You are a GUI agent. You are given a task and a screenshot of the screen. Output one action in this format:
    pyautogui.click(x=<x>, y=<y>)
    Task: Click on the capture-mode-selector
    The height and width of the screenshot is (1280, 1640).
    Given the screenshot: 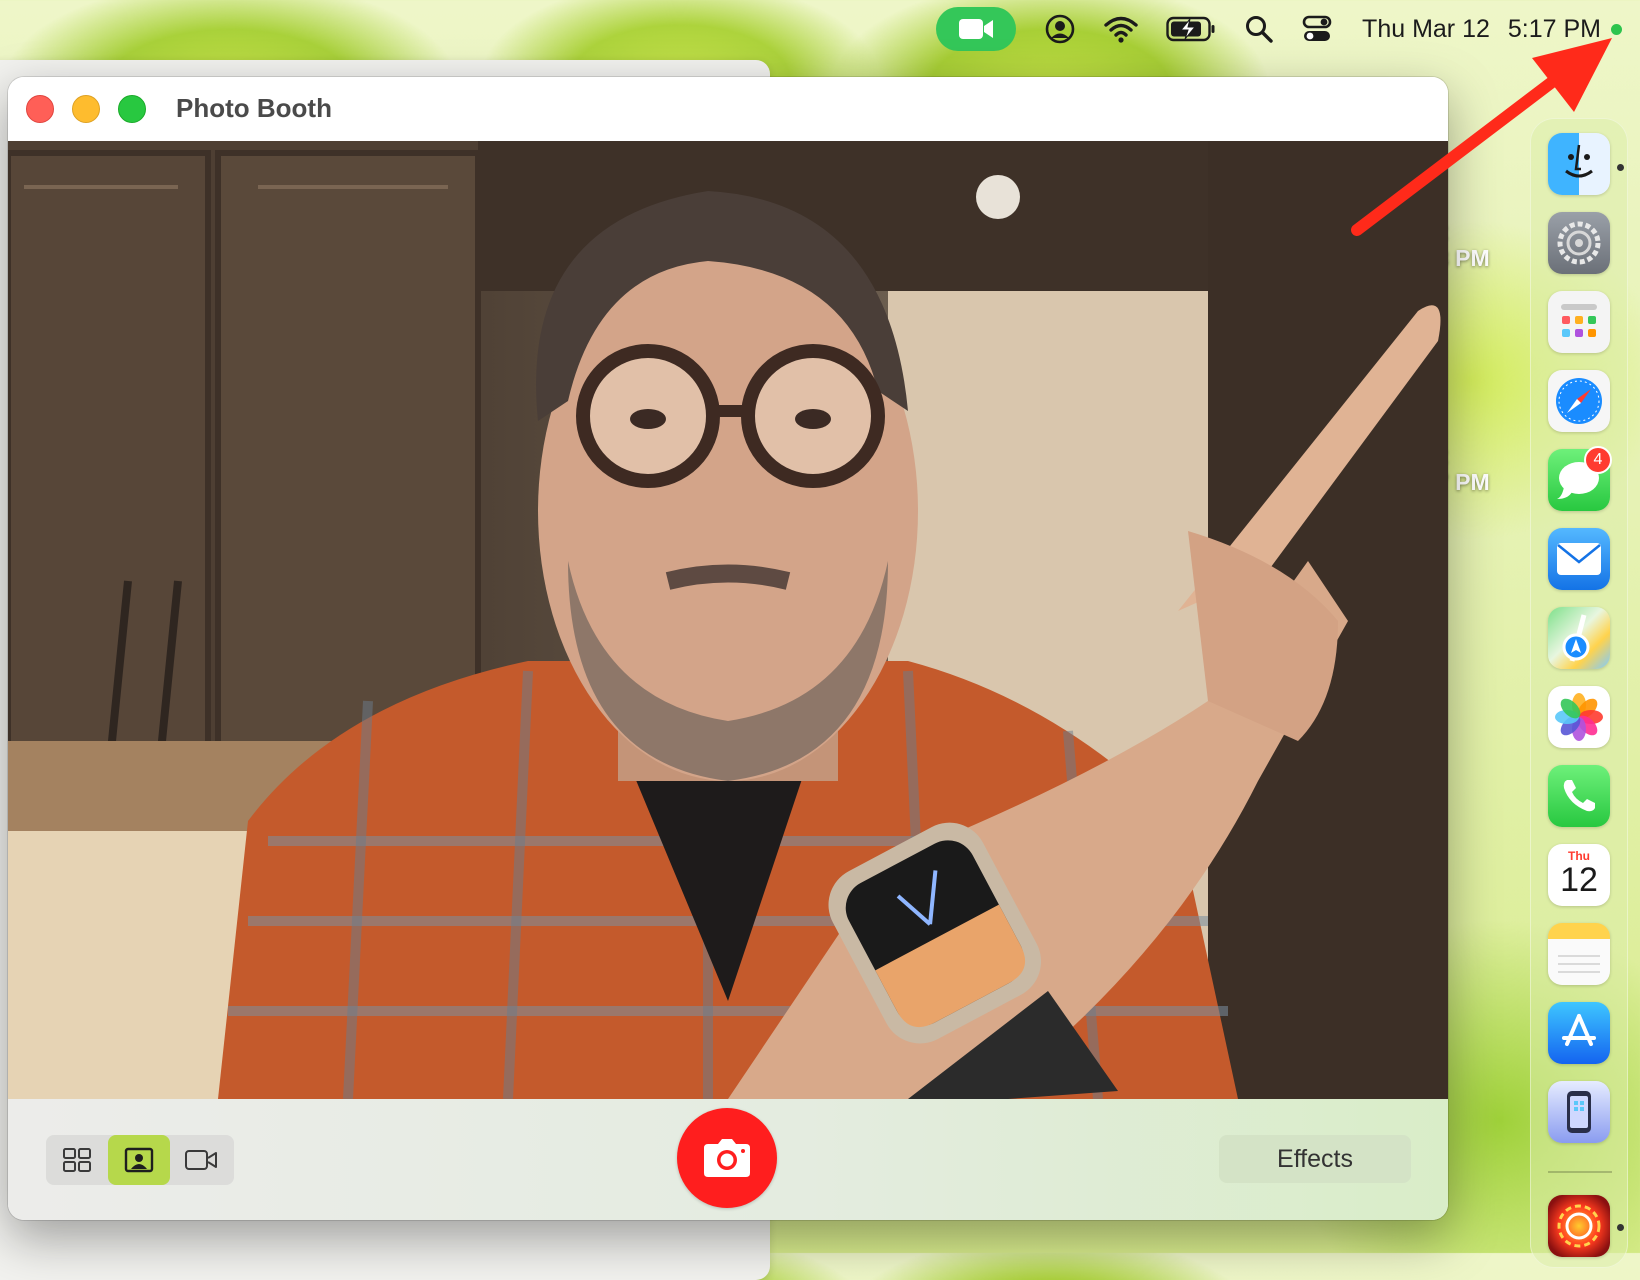 What is the action you would take?
    pyautogui.click(x=140, y=1160)
    